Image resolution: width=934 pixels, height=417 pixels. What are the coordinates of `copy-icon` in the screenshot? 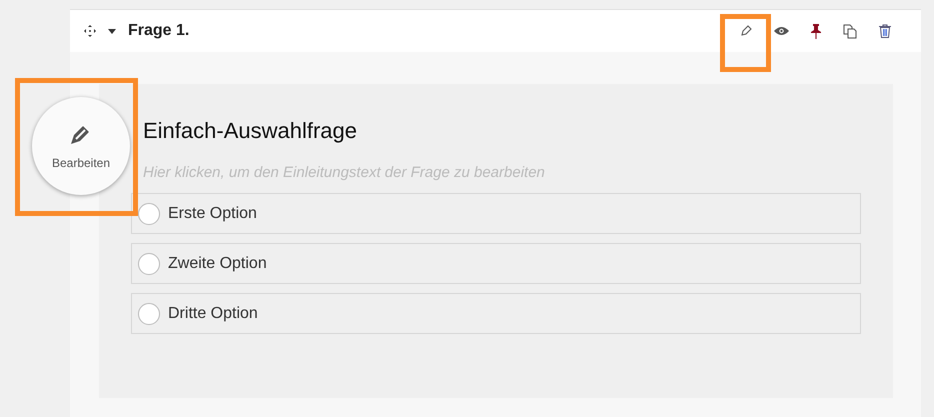 It's located at (850, 31).